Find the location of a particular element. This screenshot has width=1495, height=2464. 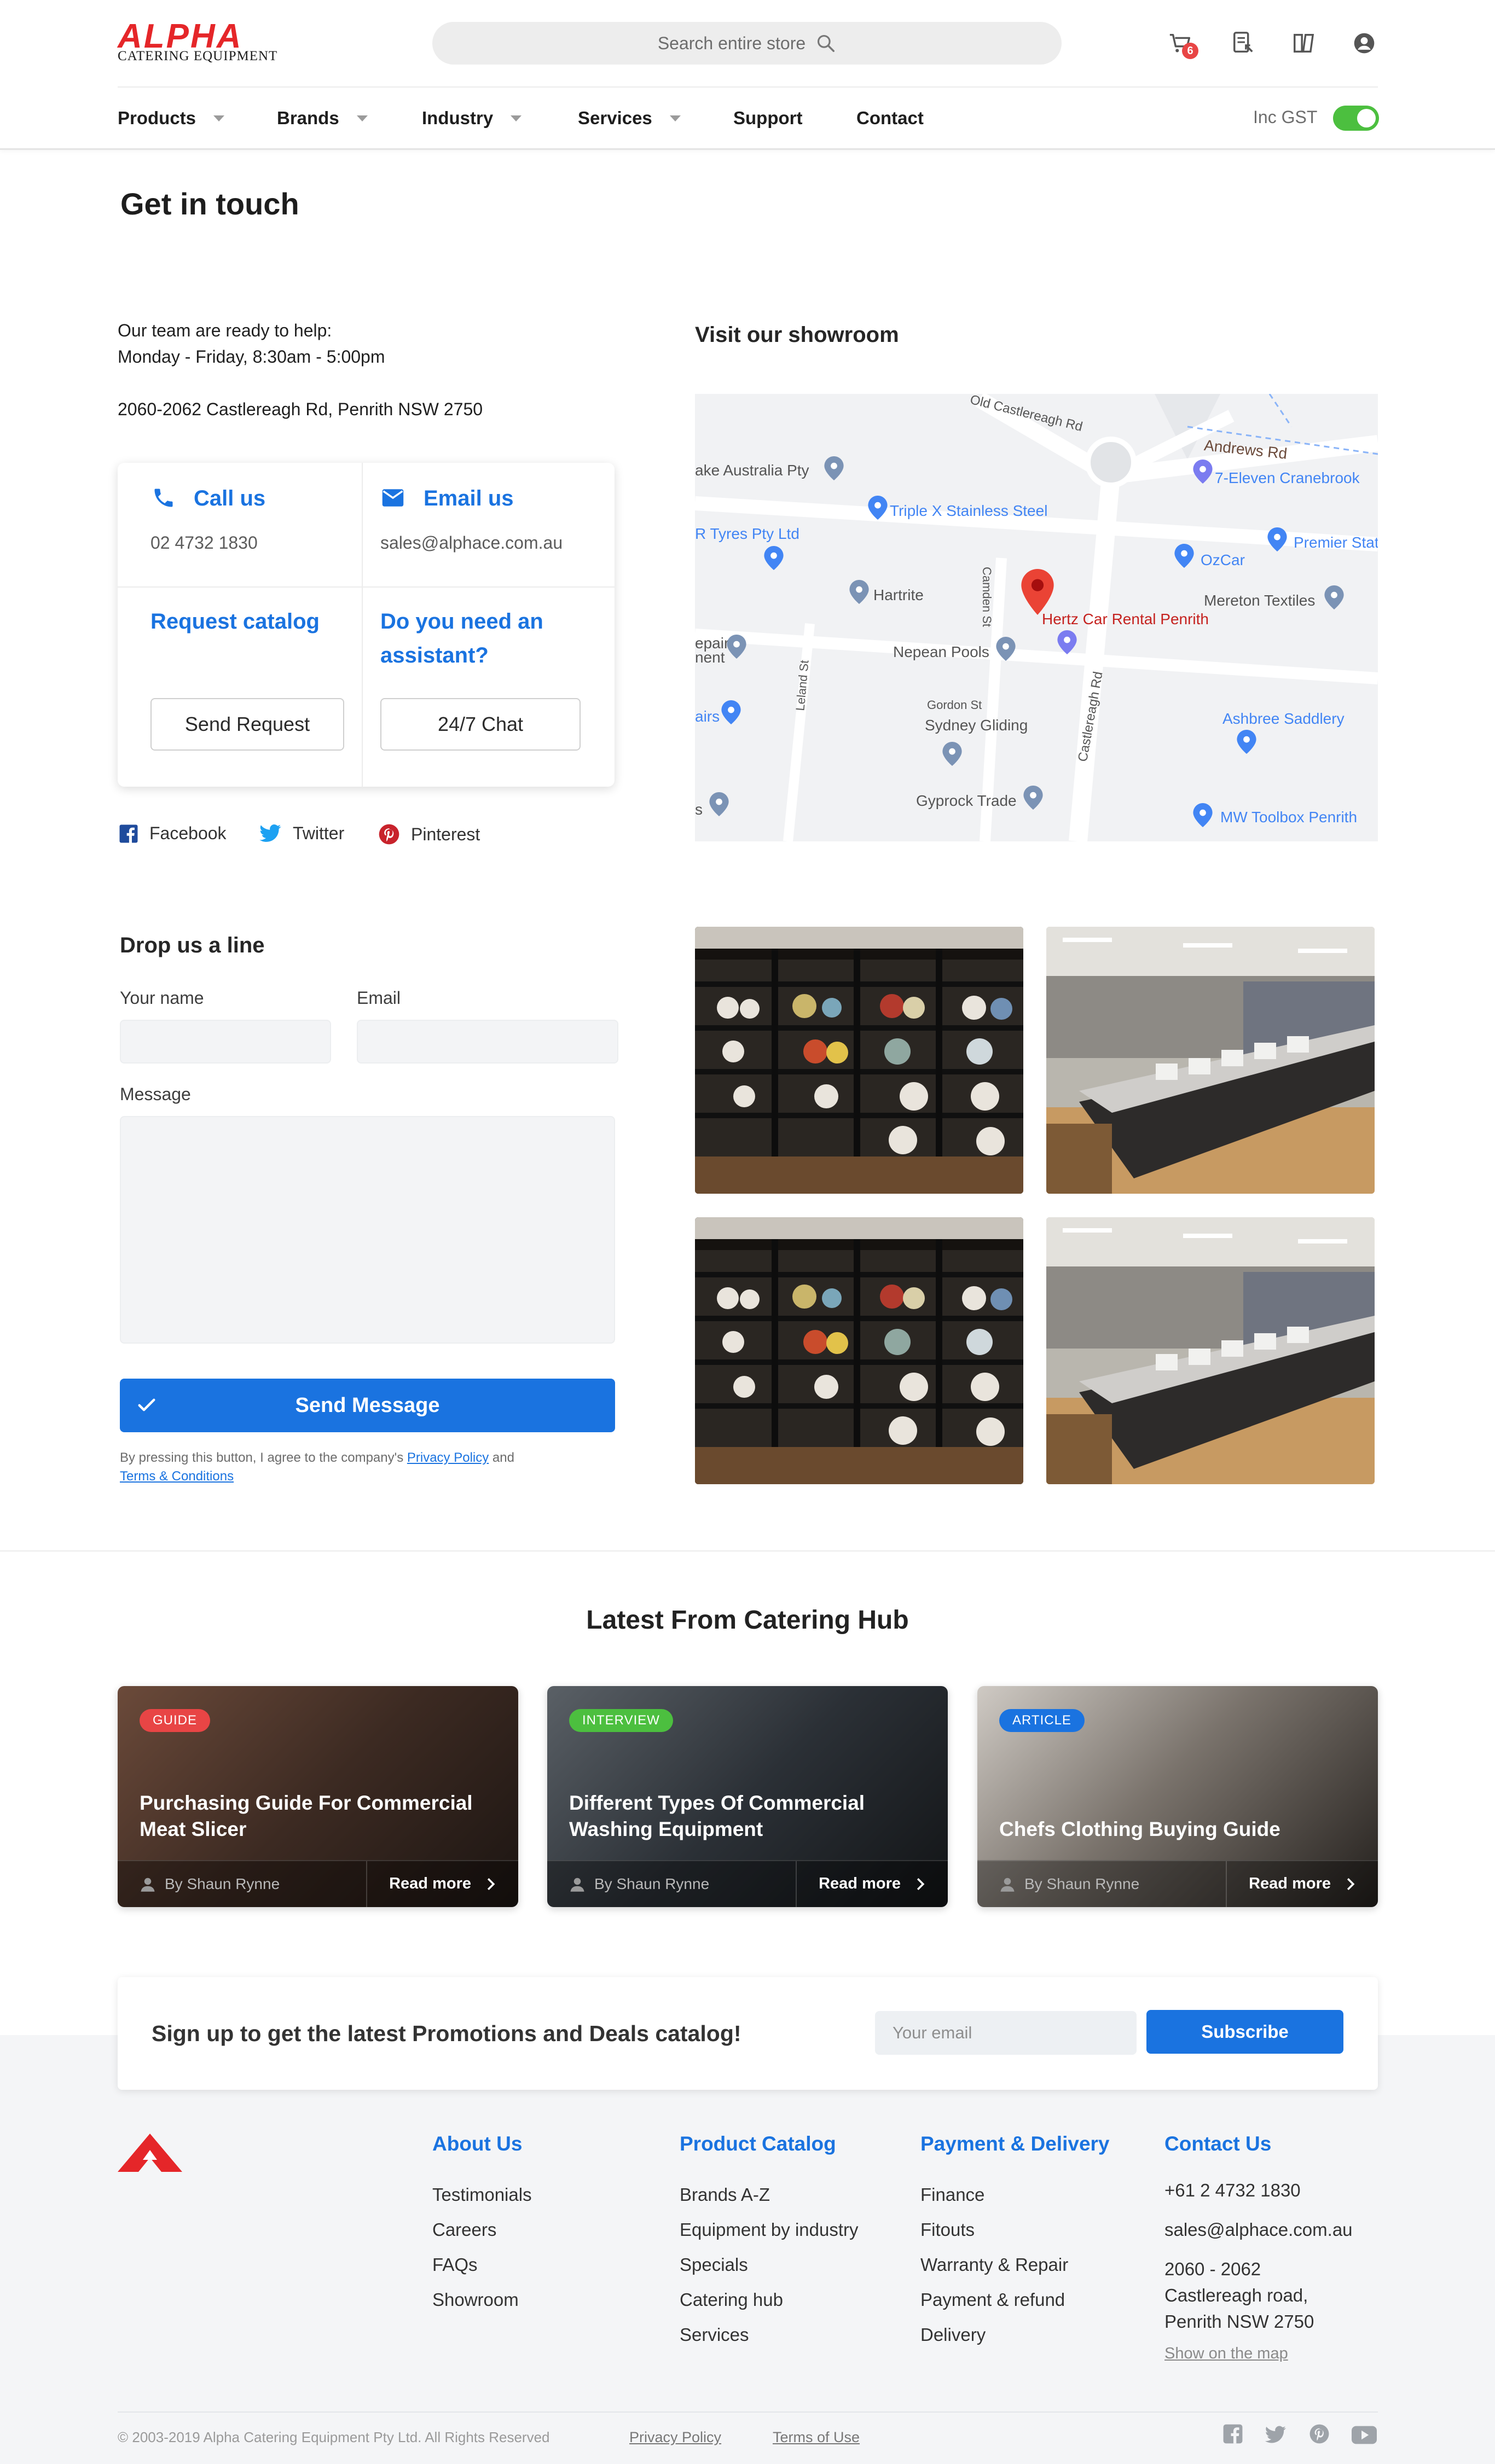

showroom-title: Visit our showroom is located at coordinates (797, 335).